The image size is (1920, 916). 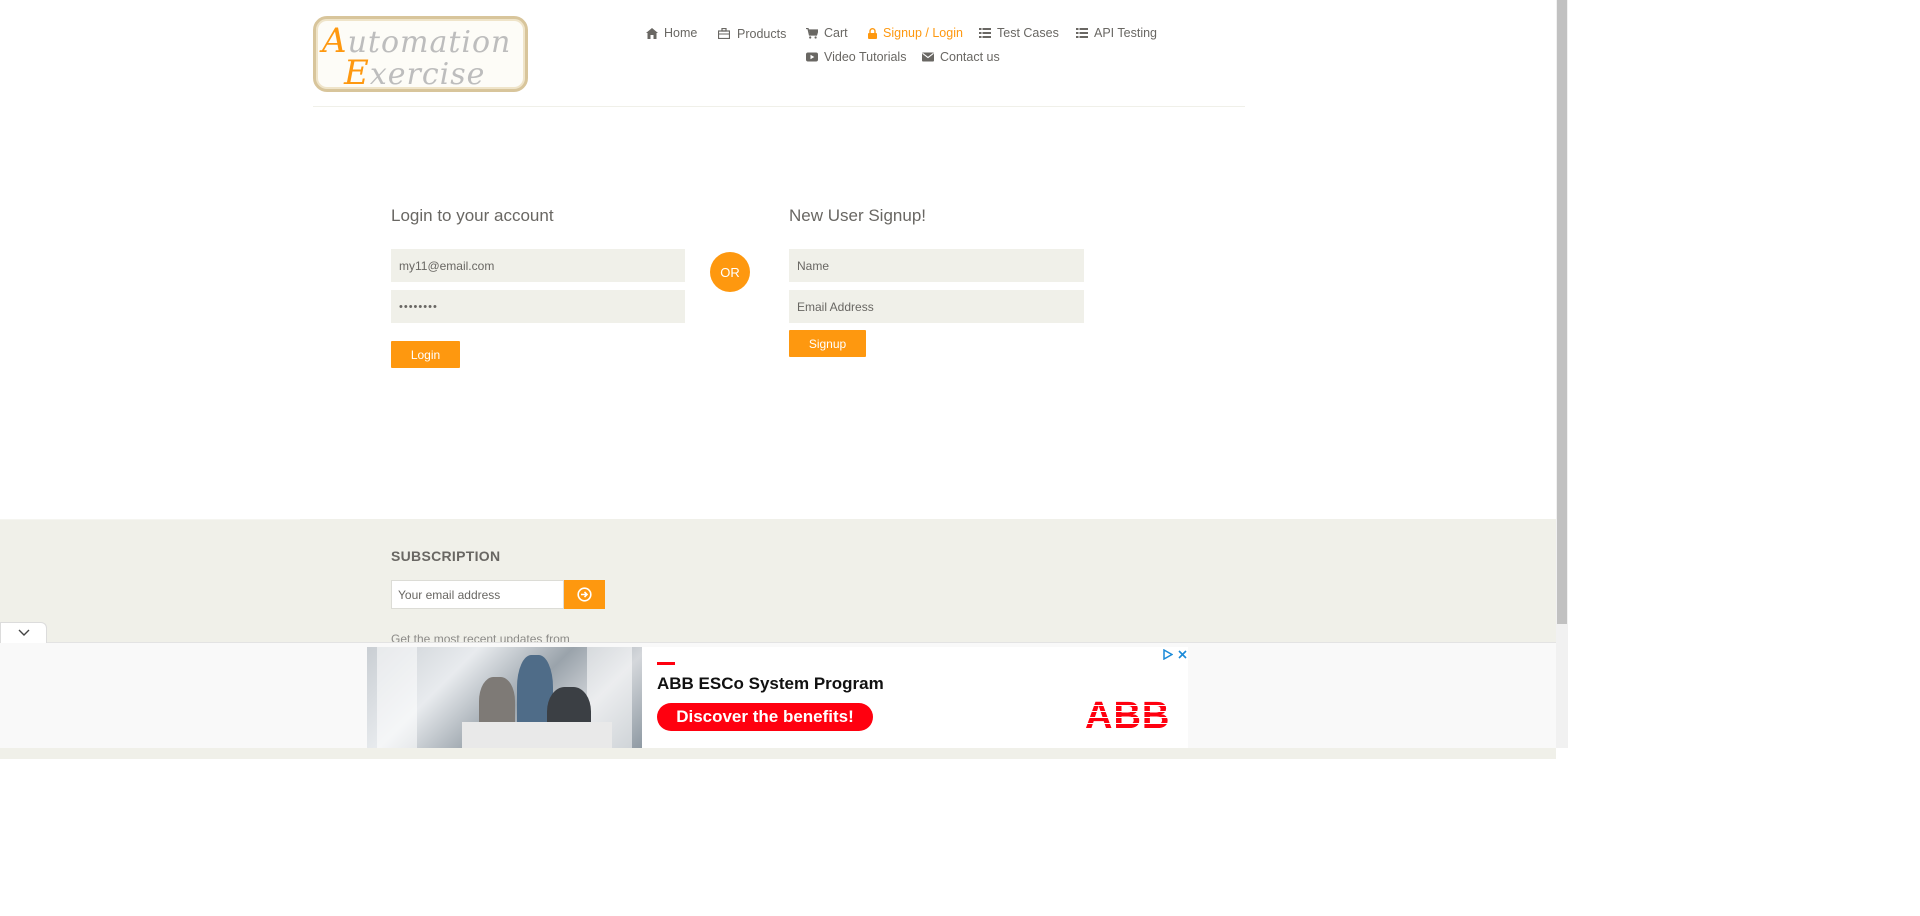 I want to click on nav-products-label: Products, so click(x=762, y=34).